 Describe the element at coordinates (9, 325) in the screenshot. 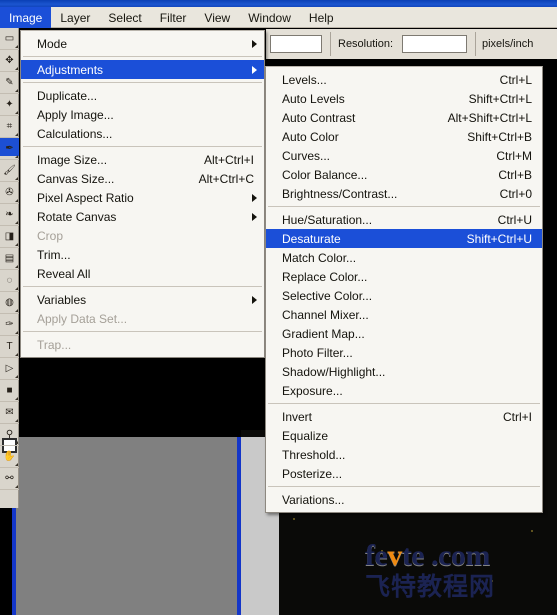

I see `pen-tool: ✑` at that location.